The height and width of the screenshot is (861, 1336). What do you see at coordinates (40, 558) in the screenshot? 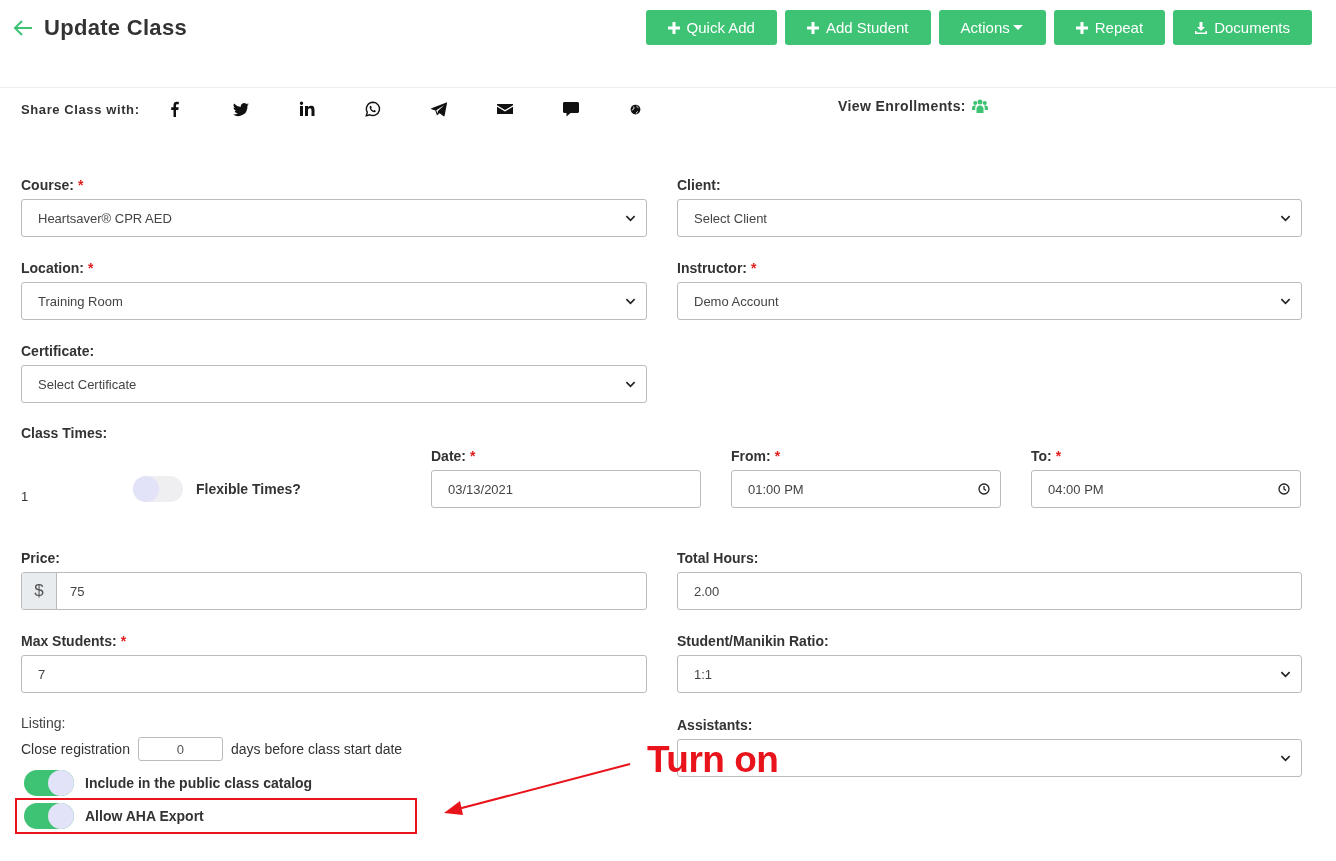
I see `field-label: Price:` at bounding box center [40, 558].